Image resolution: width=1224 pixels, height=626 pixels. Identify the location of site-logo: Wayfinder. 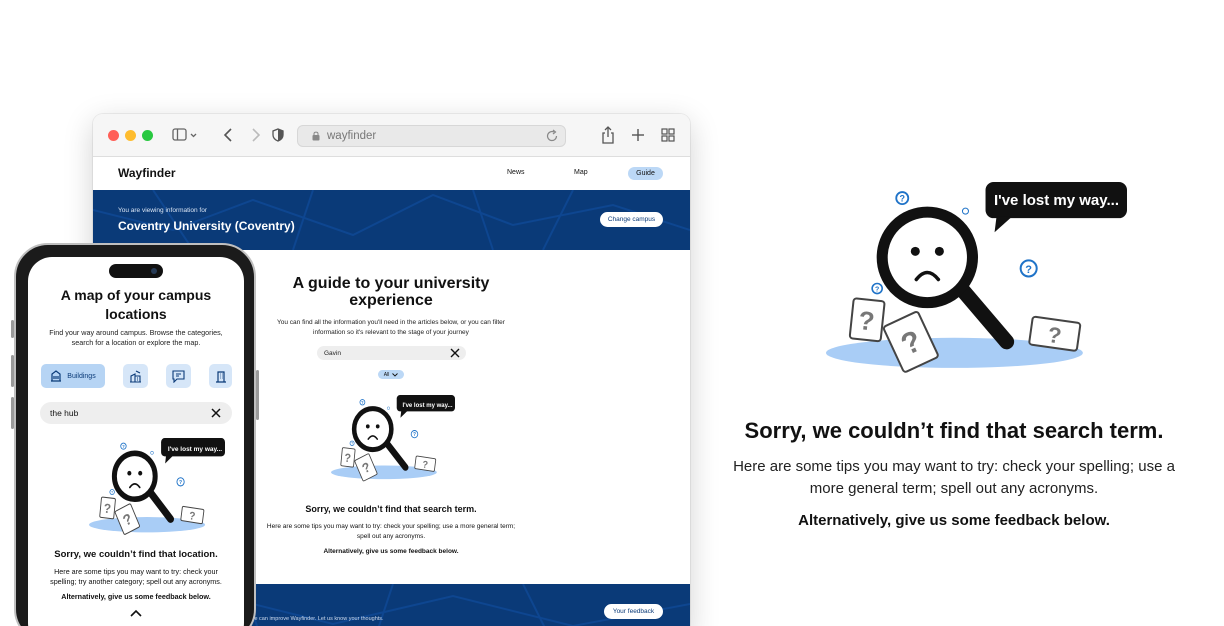
(147, 173).